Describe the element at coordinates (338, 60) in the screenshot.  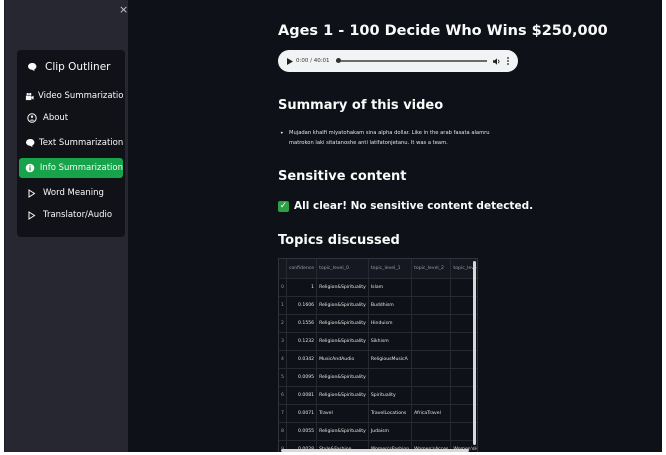
I see `audio-progress-knob` at that location.